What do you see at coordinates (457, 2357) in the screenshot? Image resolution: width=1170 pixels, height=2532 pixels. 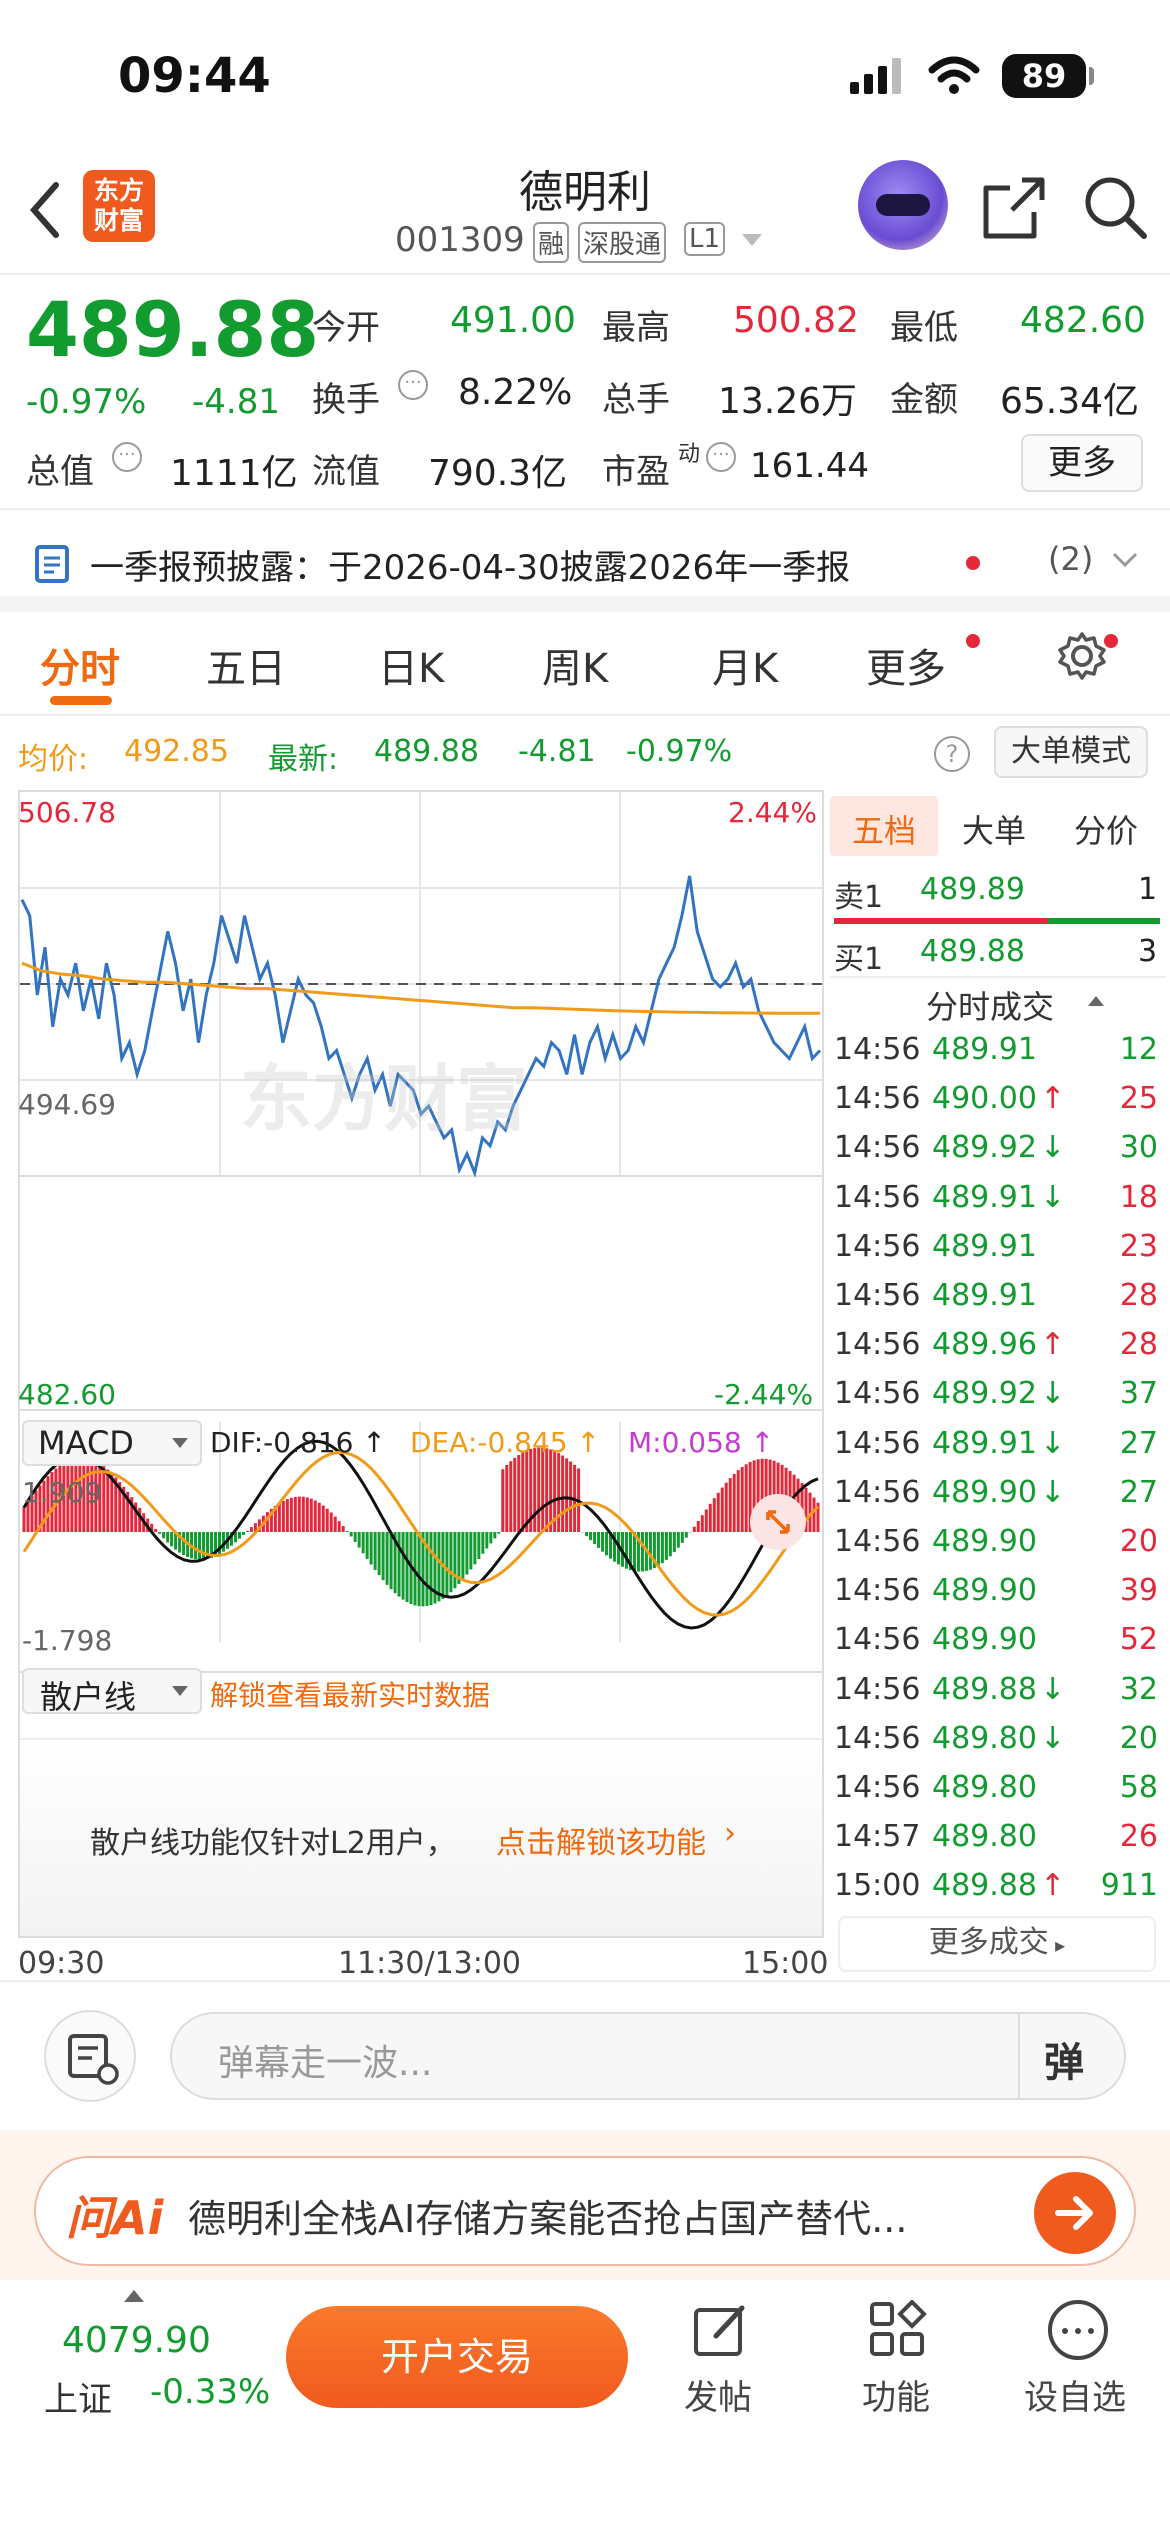 I see `open-account-trade-button: 开户交易` at bounding box center [457, 2357].